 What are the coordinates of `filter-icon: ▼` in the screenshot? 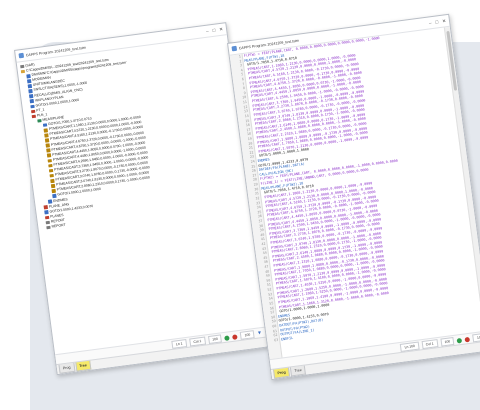 It's located at (260, 333).